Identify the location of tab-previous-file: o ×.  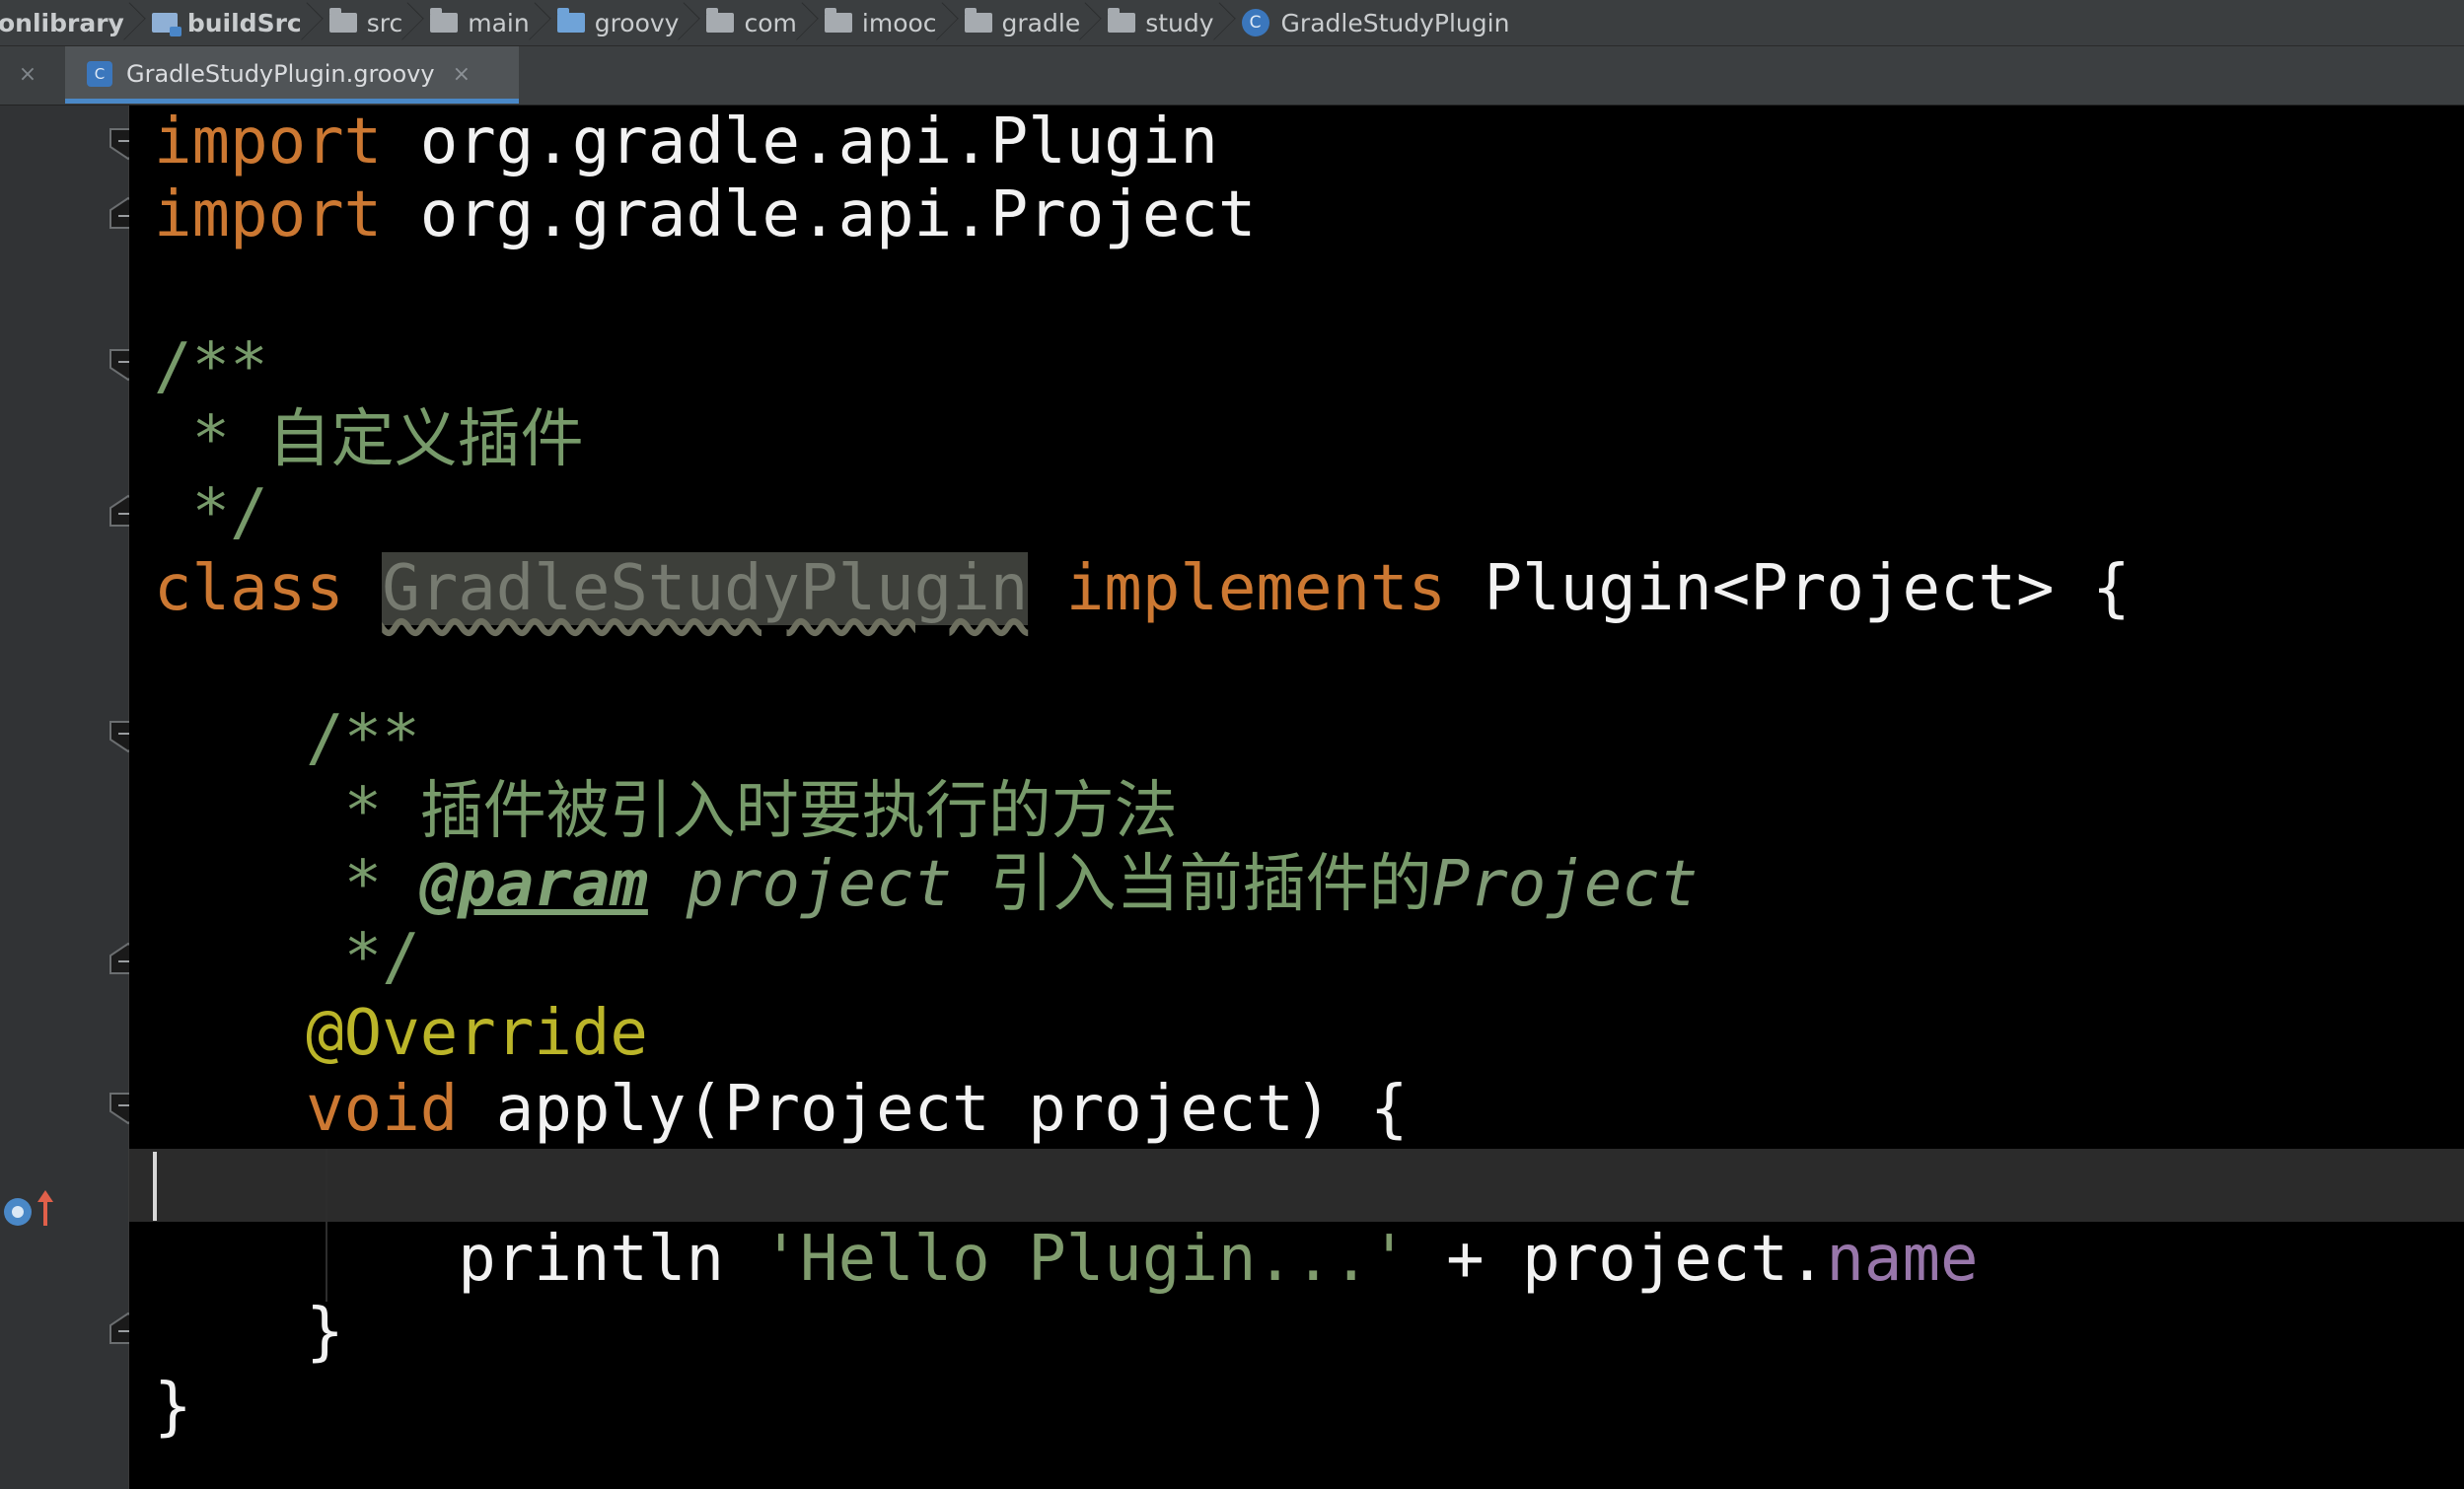
(18, 74).